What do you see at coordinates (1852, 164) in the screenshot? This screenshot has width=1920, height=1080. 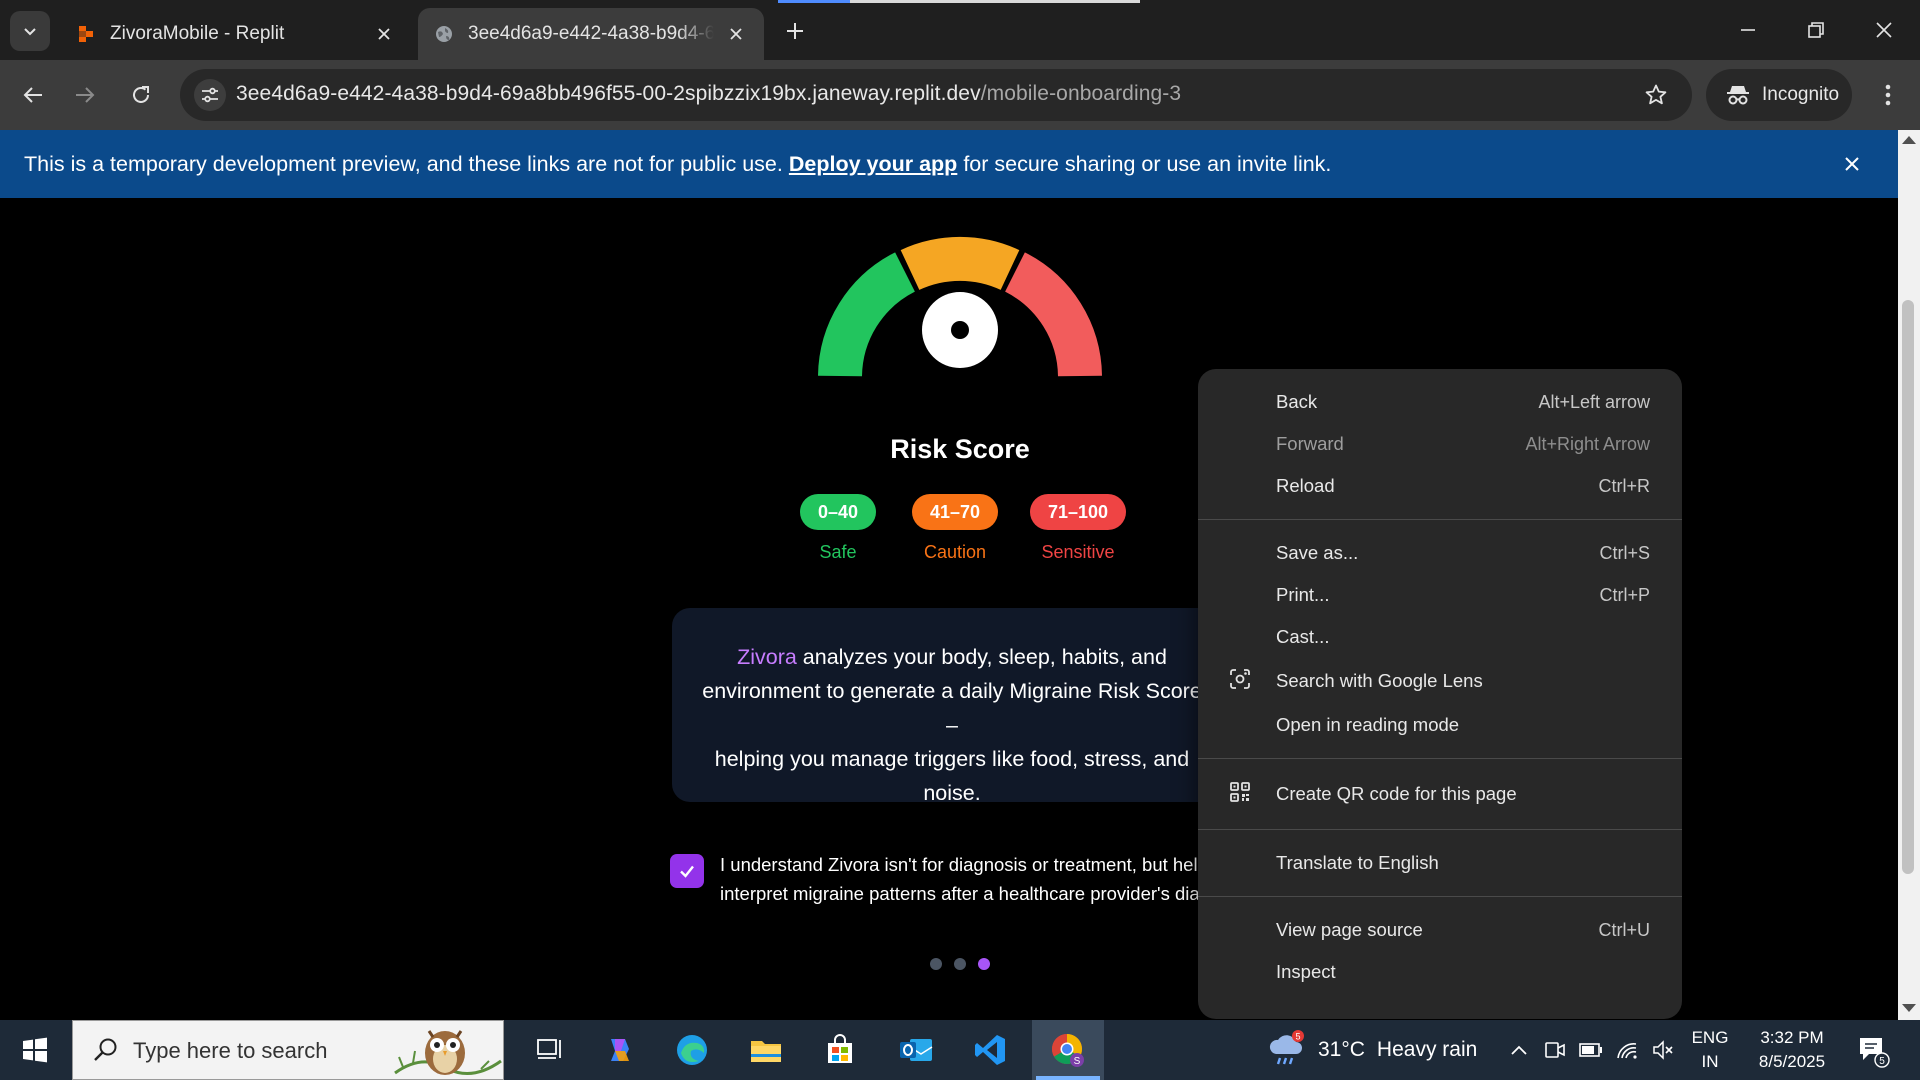 I see `banner-close-button` at bounding box center [1852, 164].